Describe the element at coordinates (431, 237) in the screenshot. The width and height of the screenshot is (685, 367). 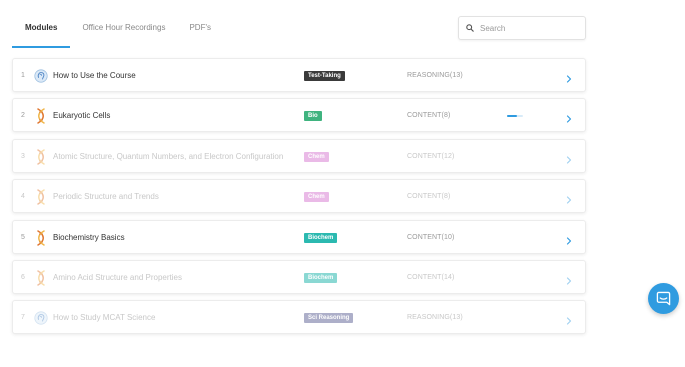
I see `module-category: CONTENT(10)` at that location.